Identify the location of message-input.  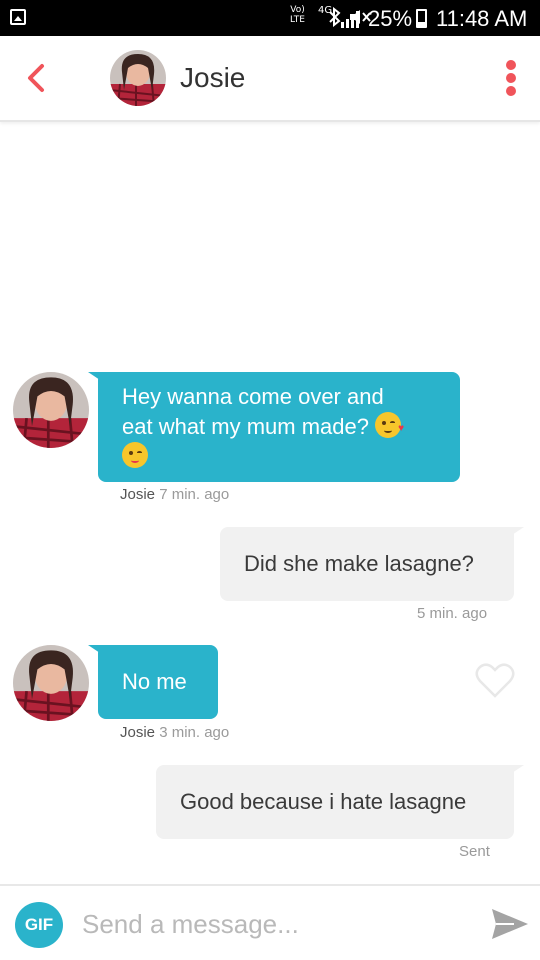
(277, 924).